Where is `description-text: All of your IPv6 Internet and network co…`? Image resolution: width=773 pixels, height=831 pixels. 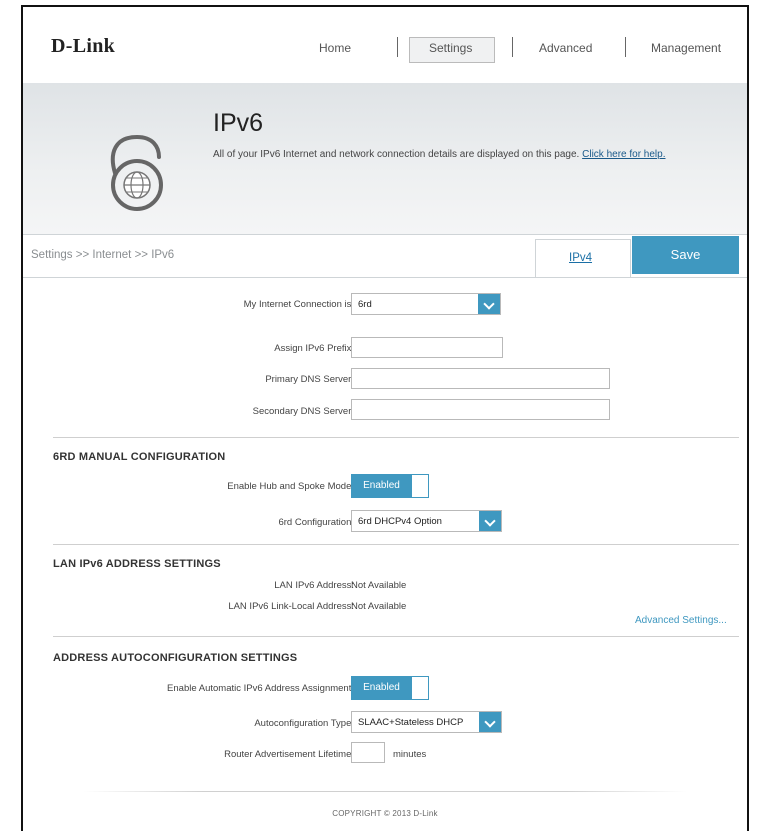
description-text: All of your IPv6 Internet and network co… is located at coordinates (396, 154).